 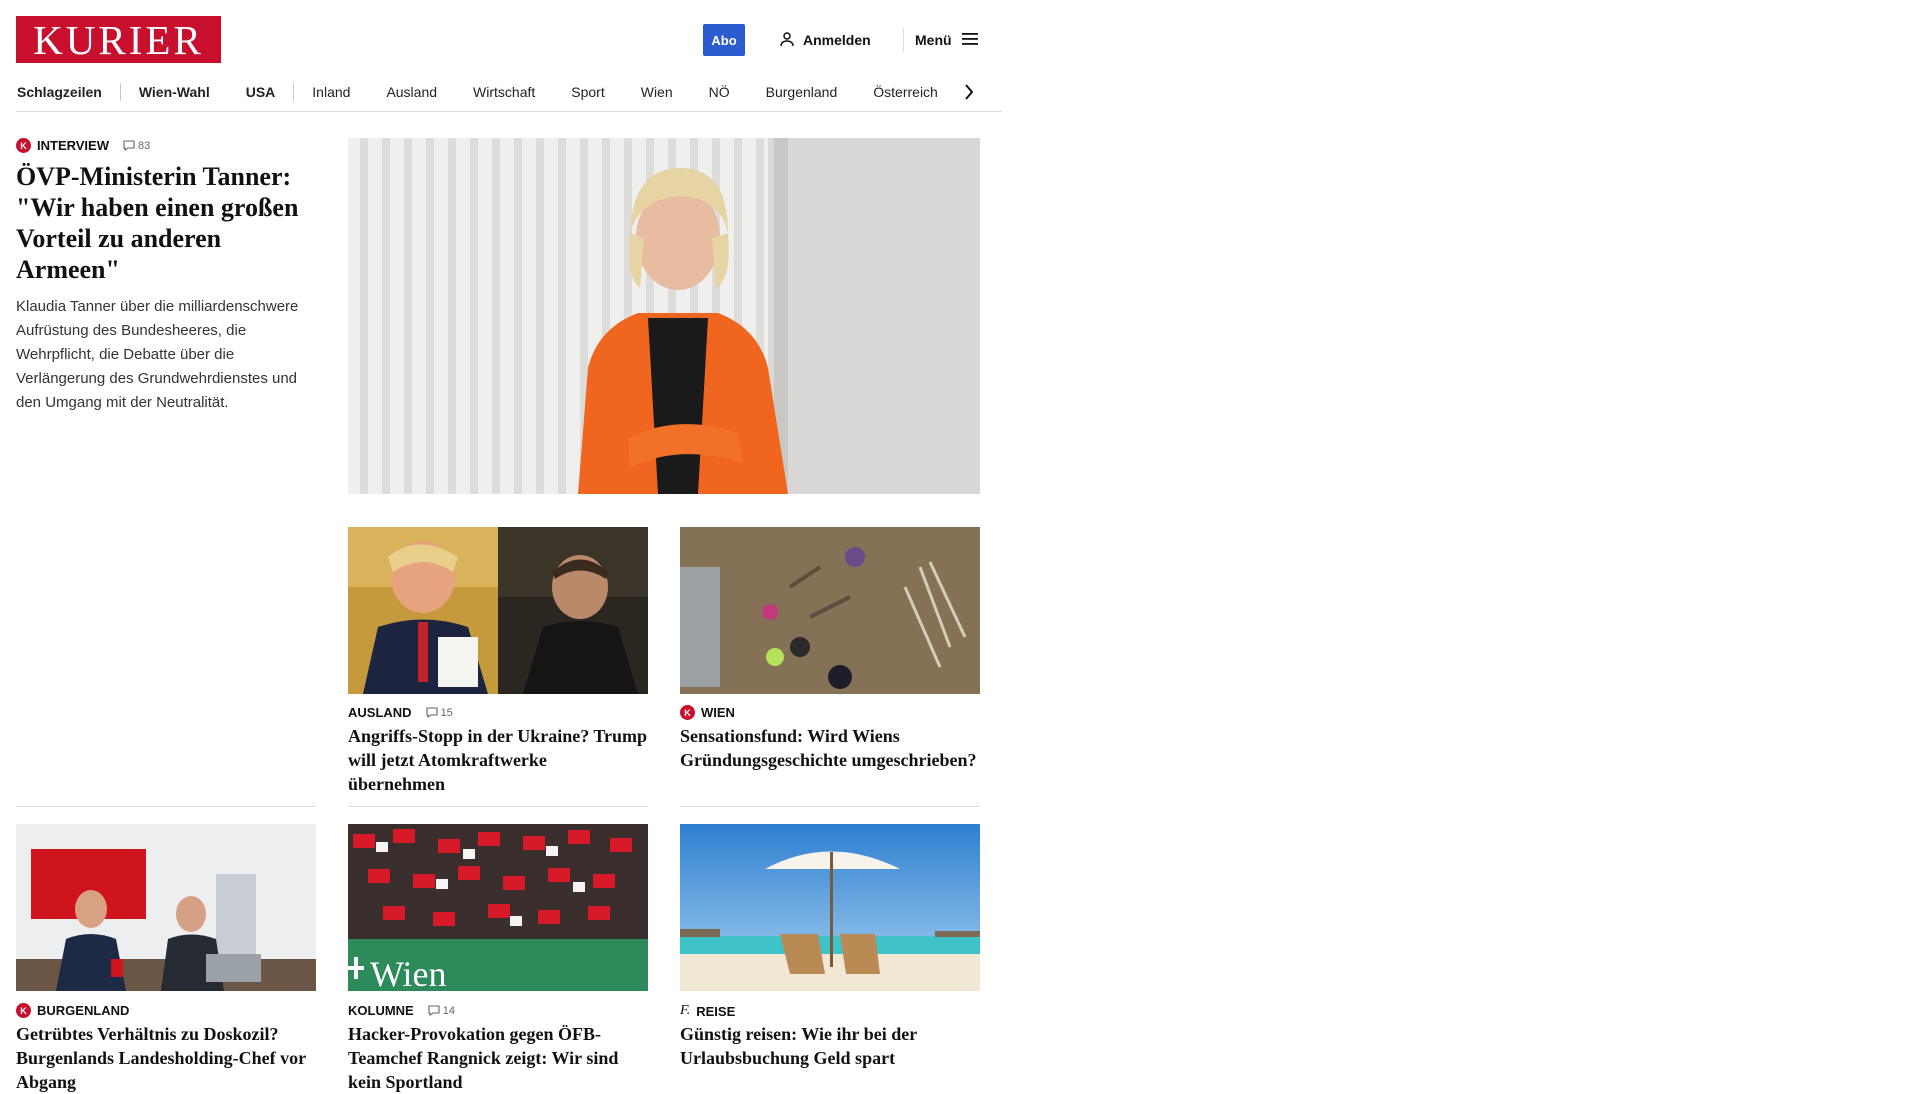 I want to click on lead-category: Interview, so click(x=73, y=145).